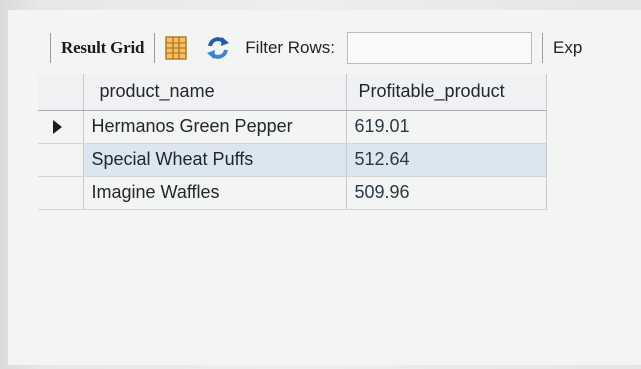 The height and width of the screenshot is (369, 641). What do you see at coordinates (215, 92) in the screenshot?
I see `column-header-product-name: product_name` at bounding box center [215, 92].